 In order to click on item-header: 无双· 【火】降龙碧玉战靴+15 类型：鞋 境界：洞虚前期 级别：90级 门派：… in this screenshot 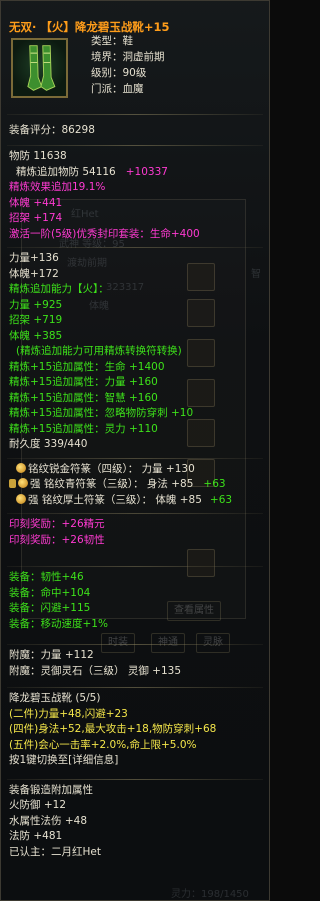, I will do `click(135, 56)`.